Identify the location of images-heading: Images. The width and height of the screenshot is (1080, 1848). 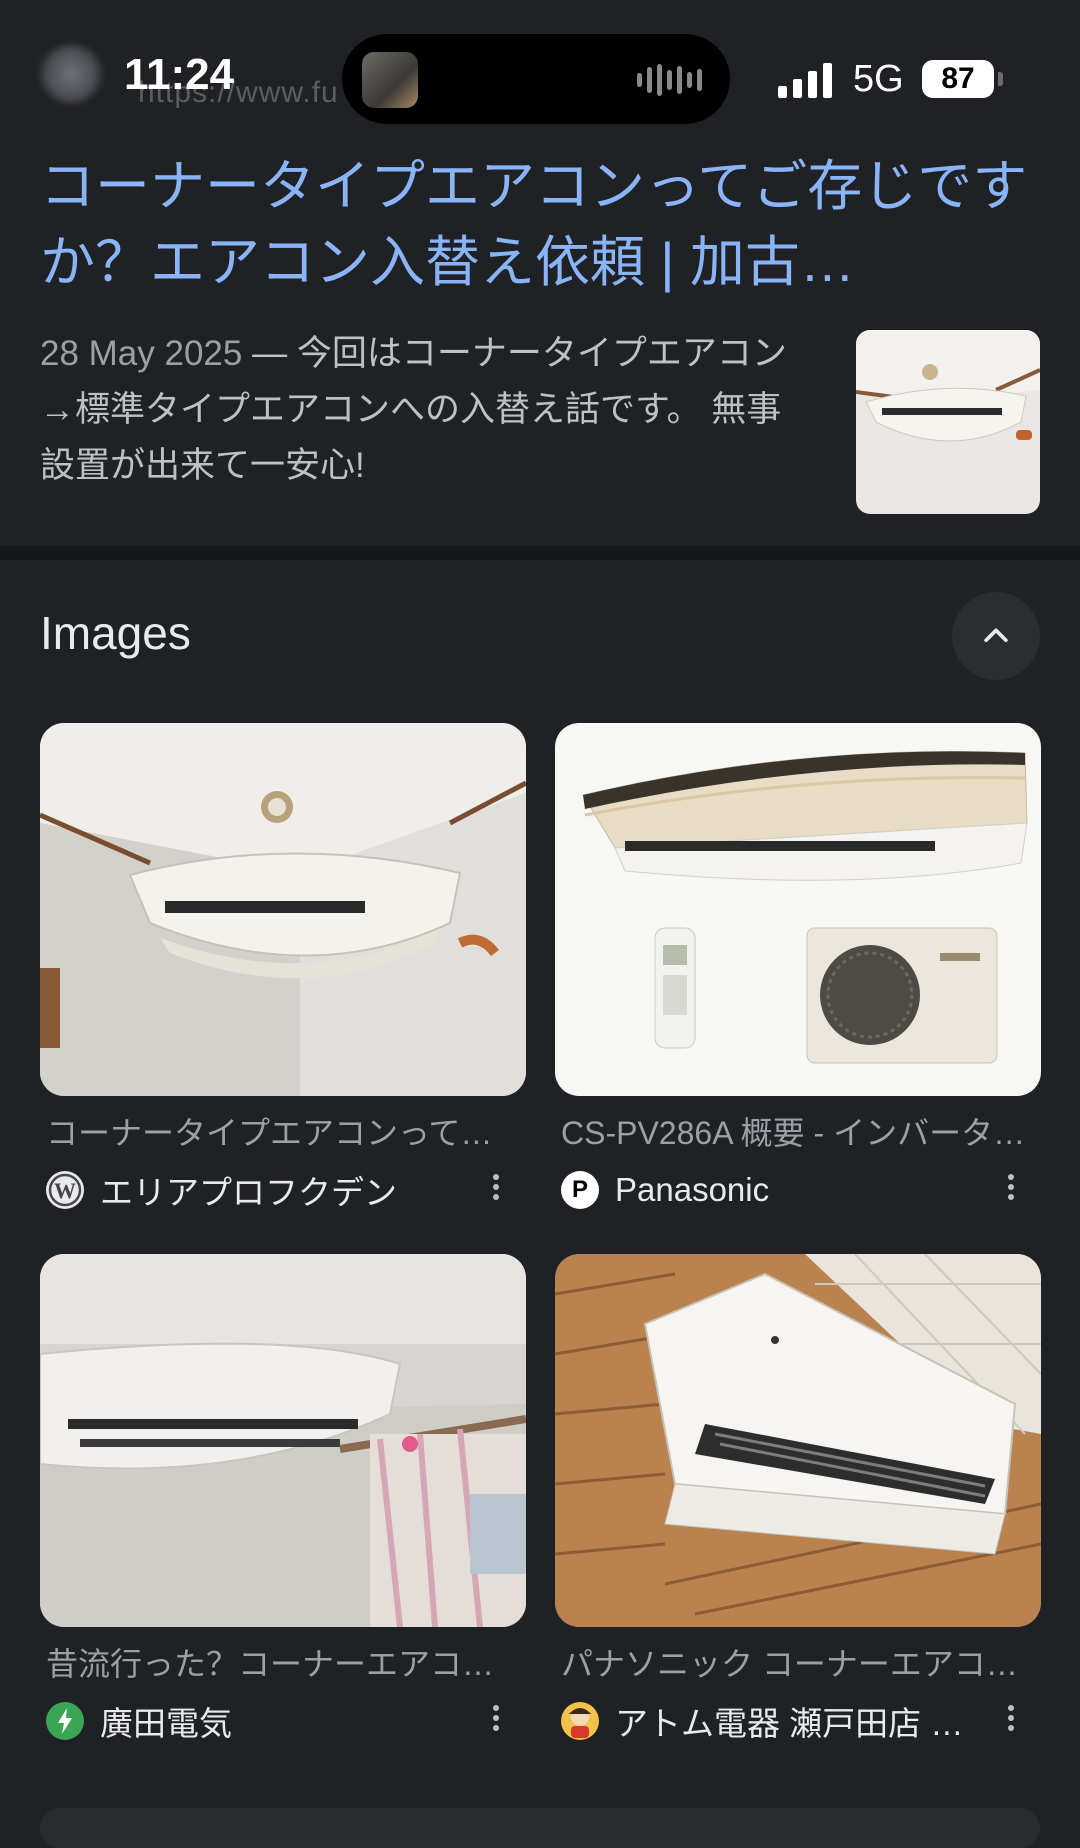
(115, 633).